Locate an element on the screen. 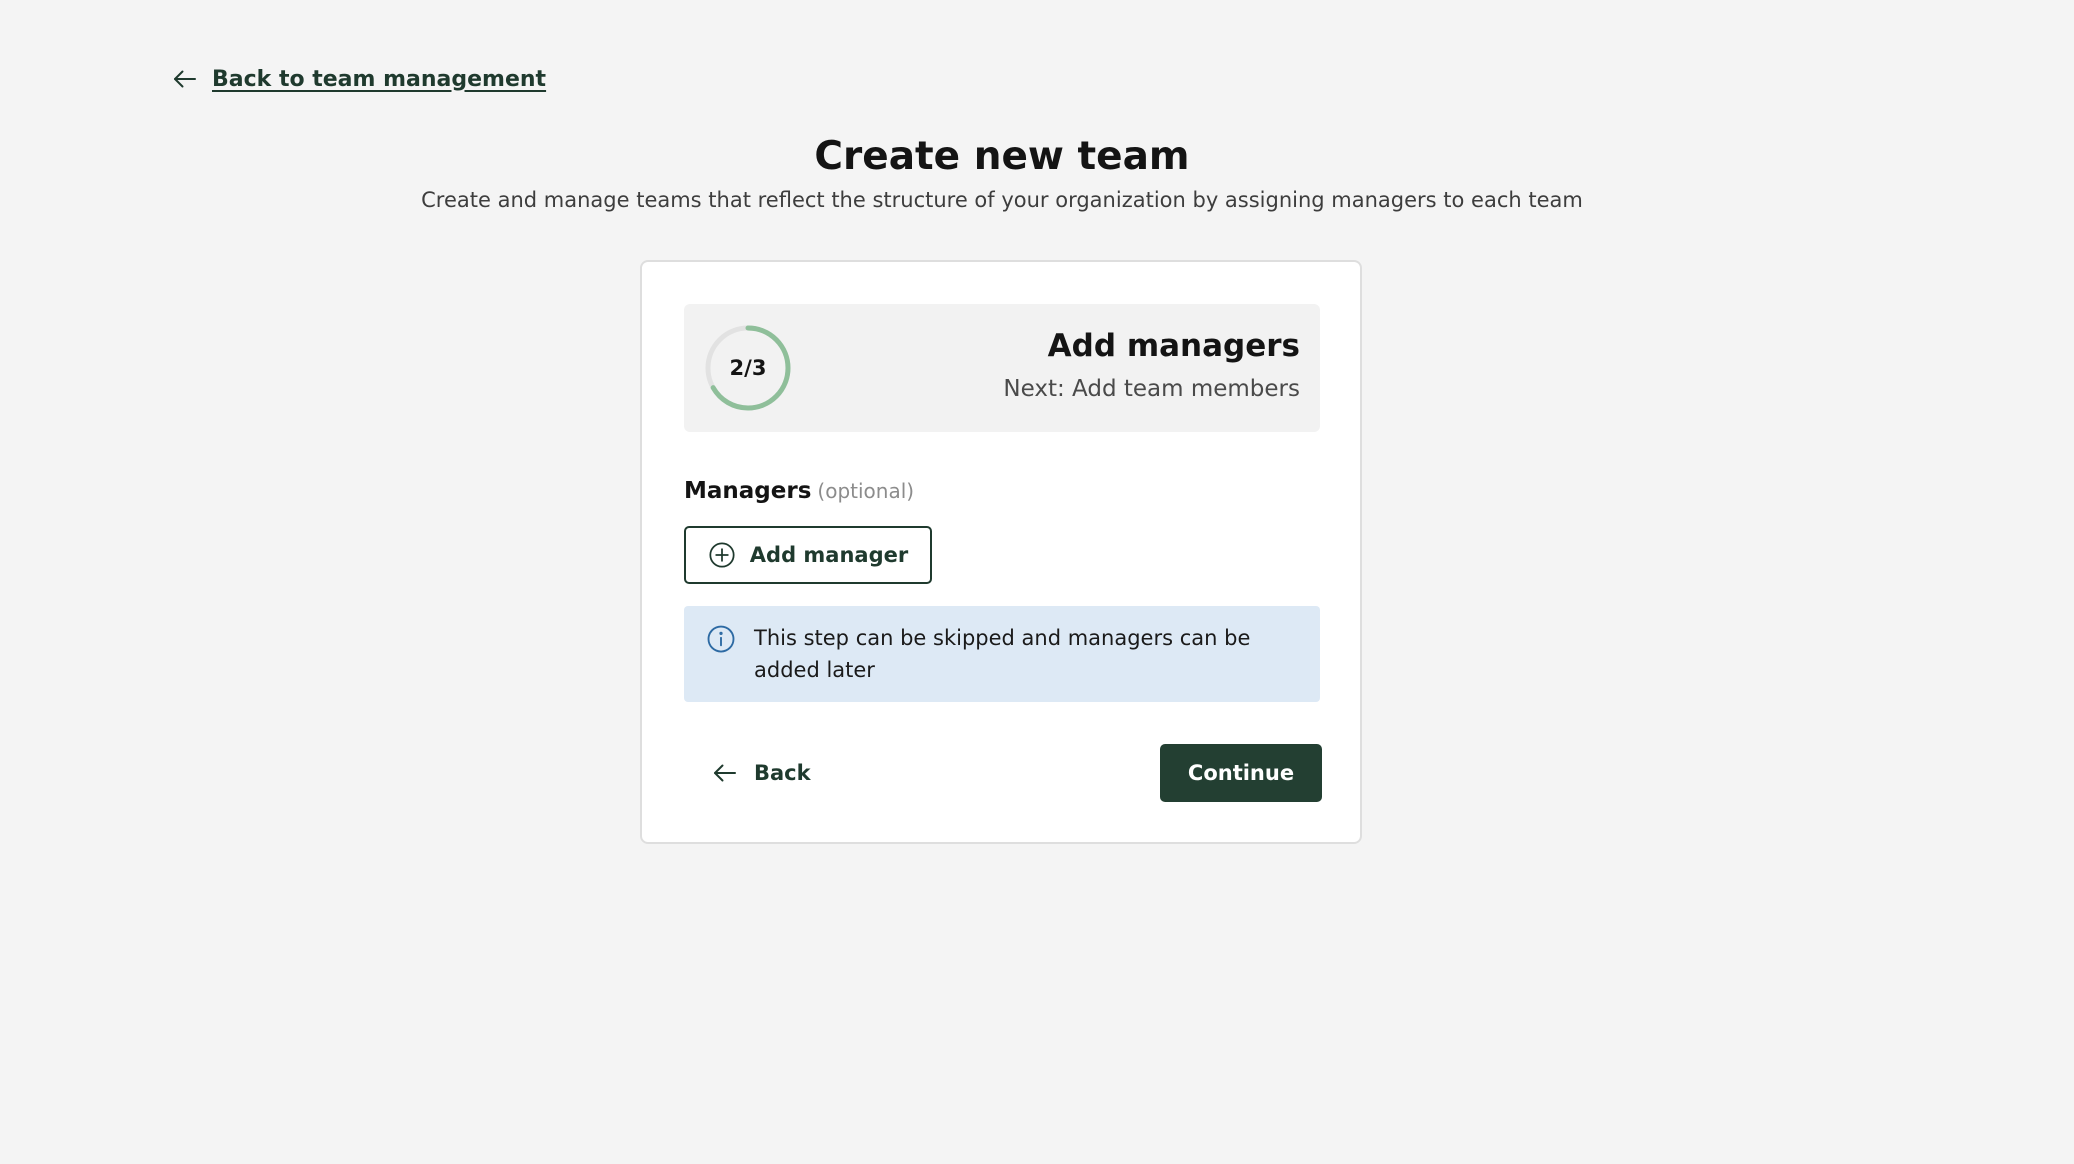  continue-button: Continue is located at coordinates (1241, 773).